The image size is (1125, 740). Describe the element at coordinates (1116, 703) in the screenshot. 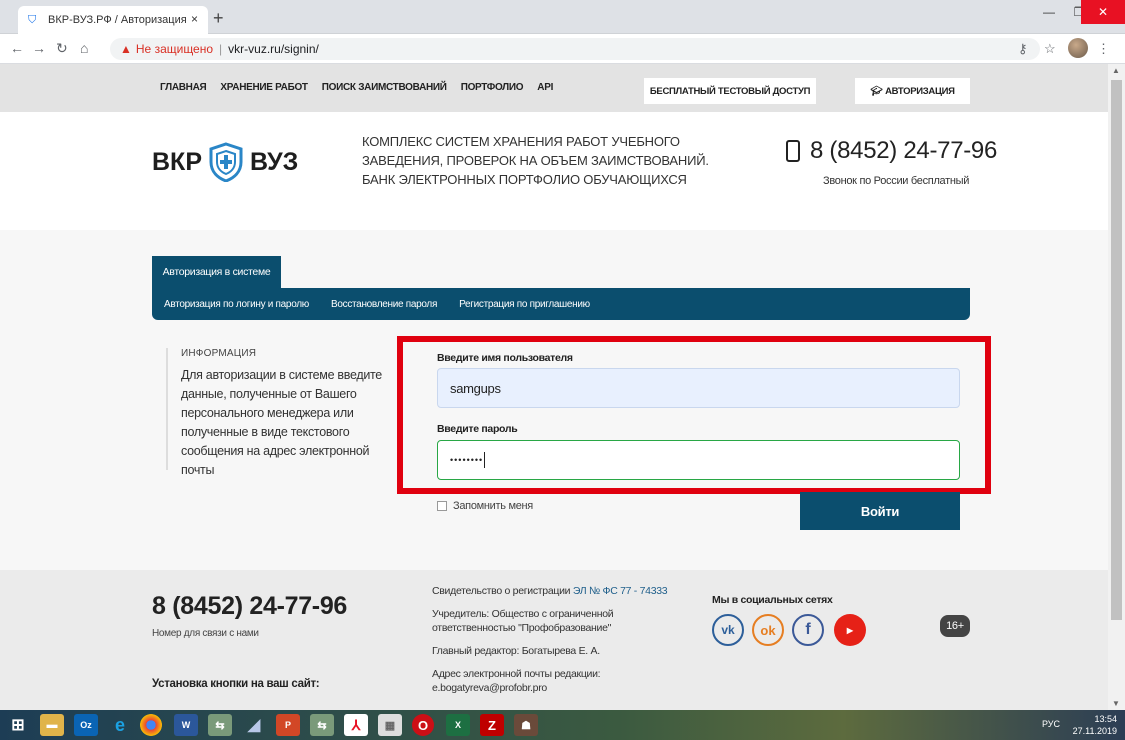

I see `scroll-down-arrow-icon: ▼` at that location.